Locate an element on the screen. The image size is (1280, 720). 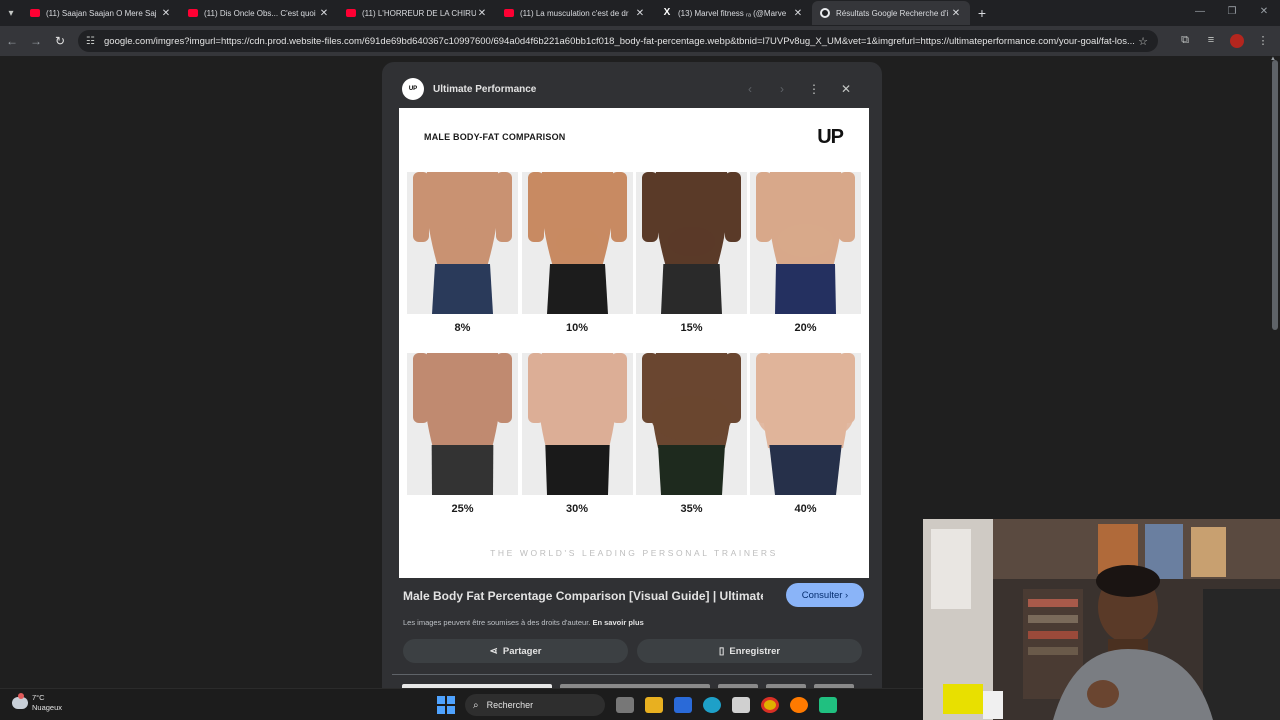
tab-3: (11) L'HORREUR DE LA CHIRUR ✕ is located at coordinates (417, 13).